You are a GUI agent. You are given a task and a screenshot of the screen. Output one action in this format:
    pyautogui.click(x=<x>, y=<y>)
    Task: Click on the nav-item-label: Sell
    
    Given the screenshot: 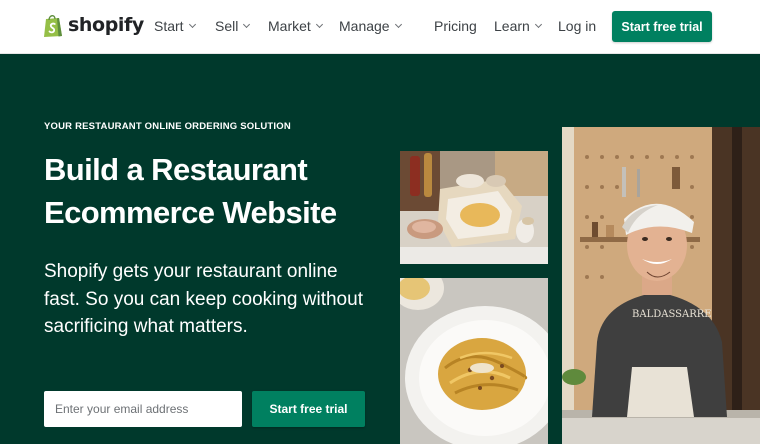 What is the action you would take?
    pyautogui.click(x=227, y=26)
    